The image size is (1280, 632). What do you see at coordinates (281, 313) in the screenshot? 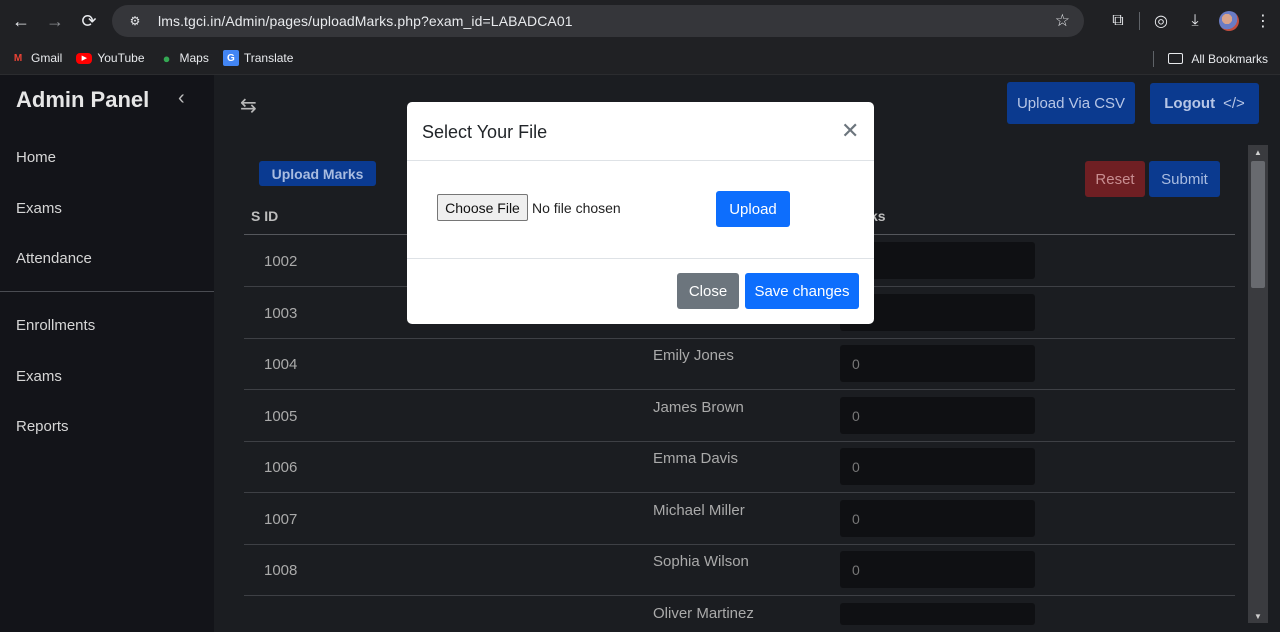
I see `student-id: 1003` at bounding box center [281, 313].